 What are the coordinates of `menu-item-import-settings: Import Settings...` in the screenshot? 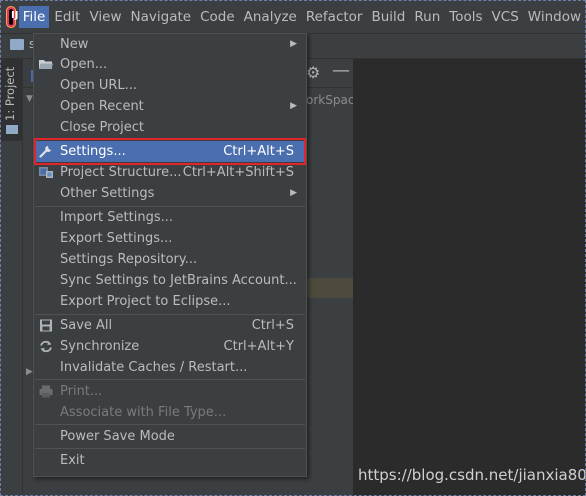 It's located at (170, 217).